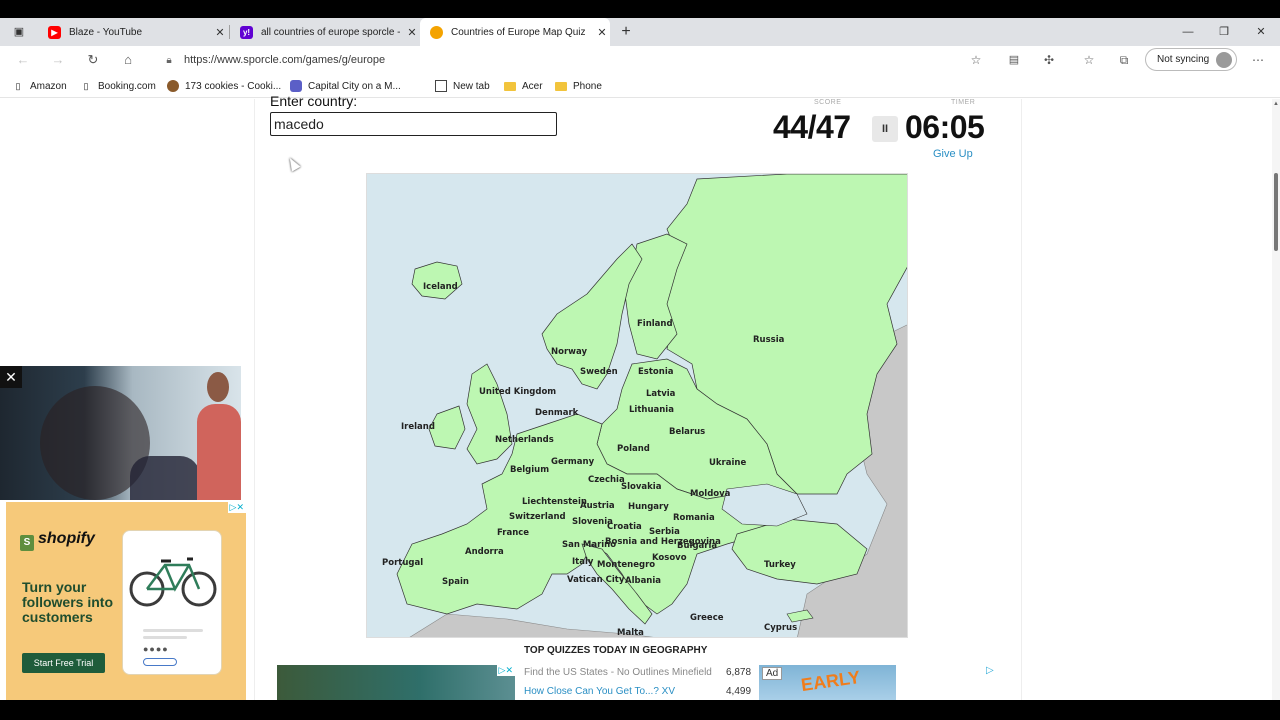 The image size is (1280, 720). I want to click on label-lithuania: Lithuania, so click(651, 410).